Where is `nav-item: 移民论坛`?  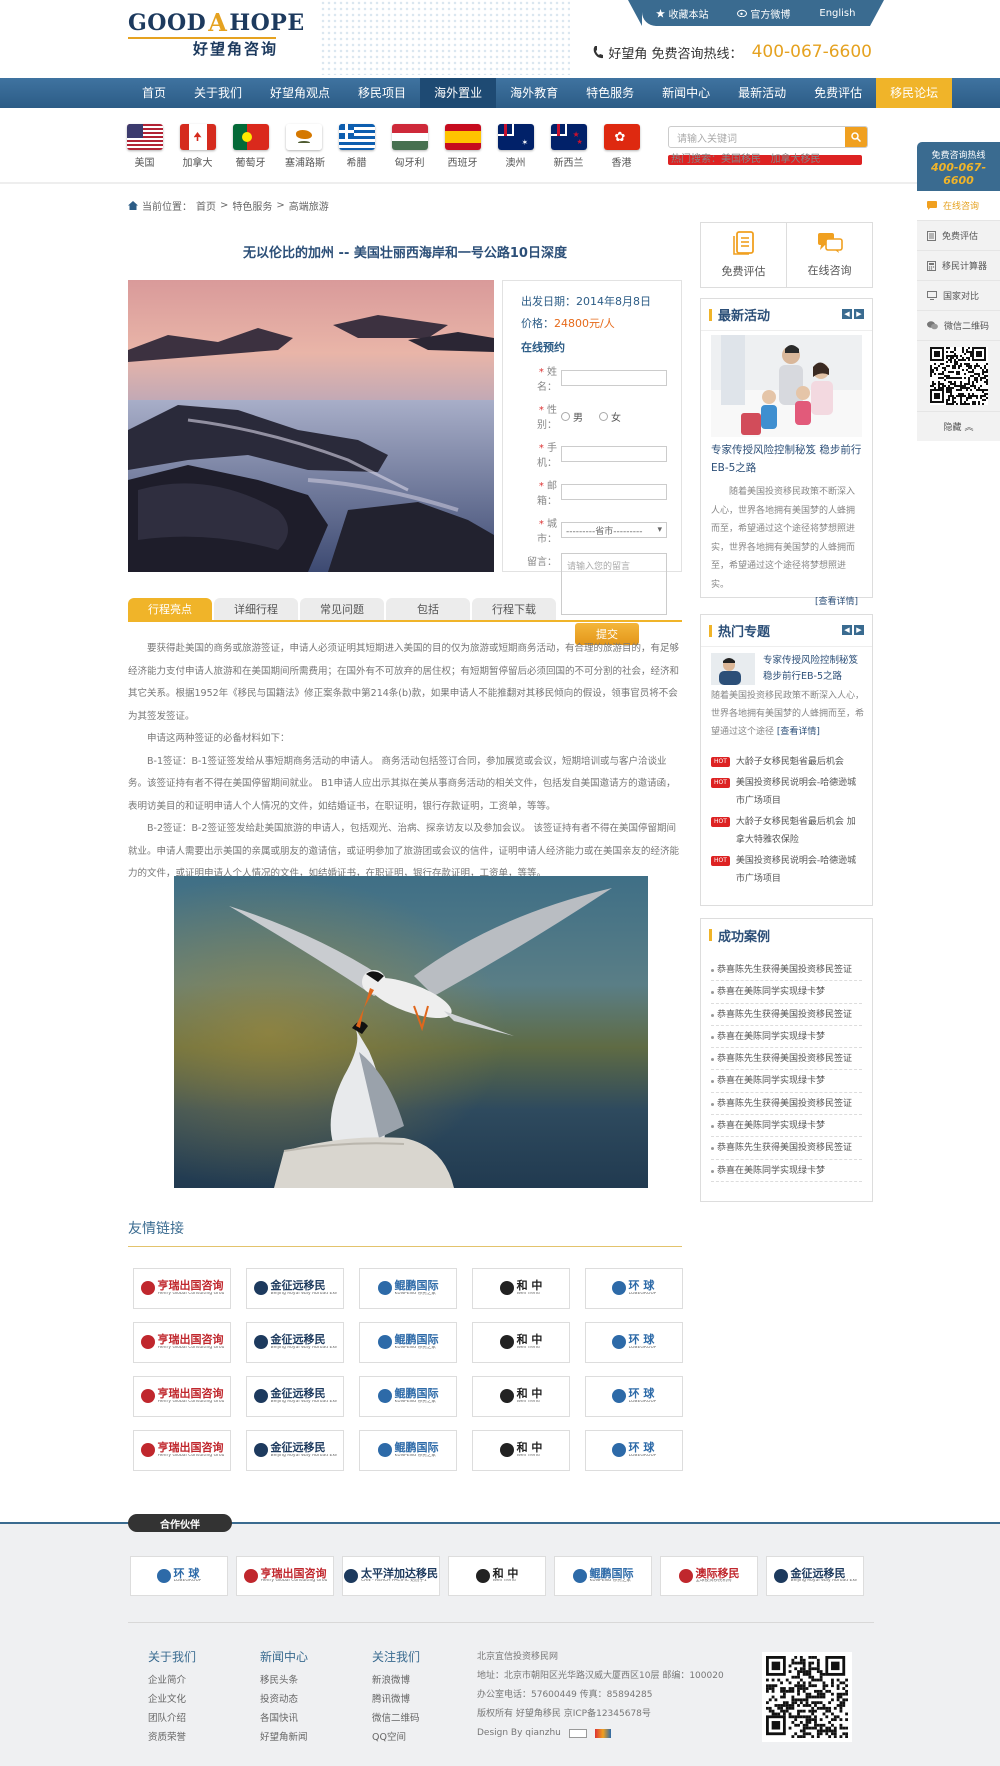 nav-item: 移民论坛 is located at coordinates (914, 93).